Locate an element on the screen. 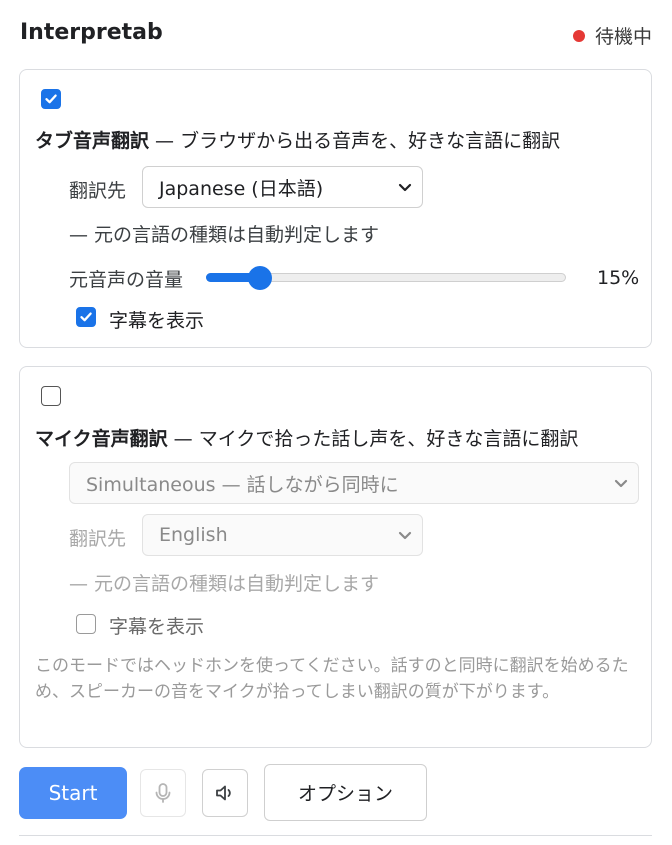  mic-translation-description: — マイクで拾った話し声を、好きな言語に翻訳 is located at coordinates (373, 439).